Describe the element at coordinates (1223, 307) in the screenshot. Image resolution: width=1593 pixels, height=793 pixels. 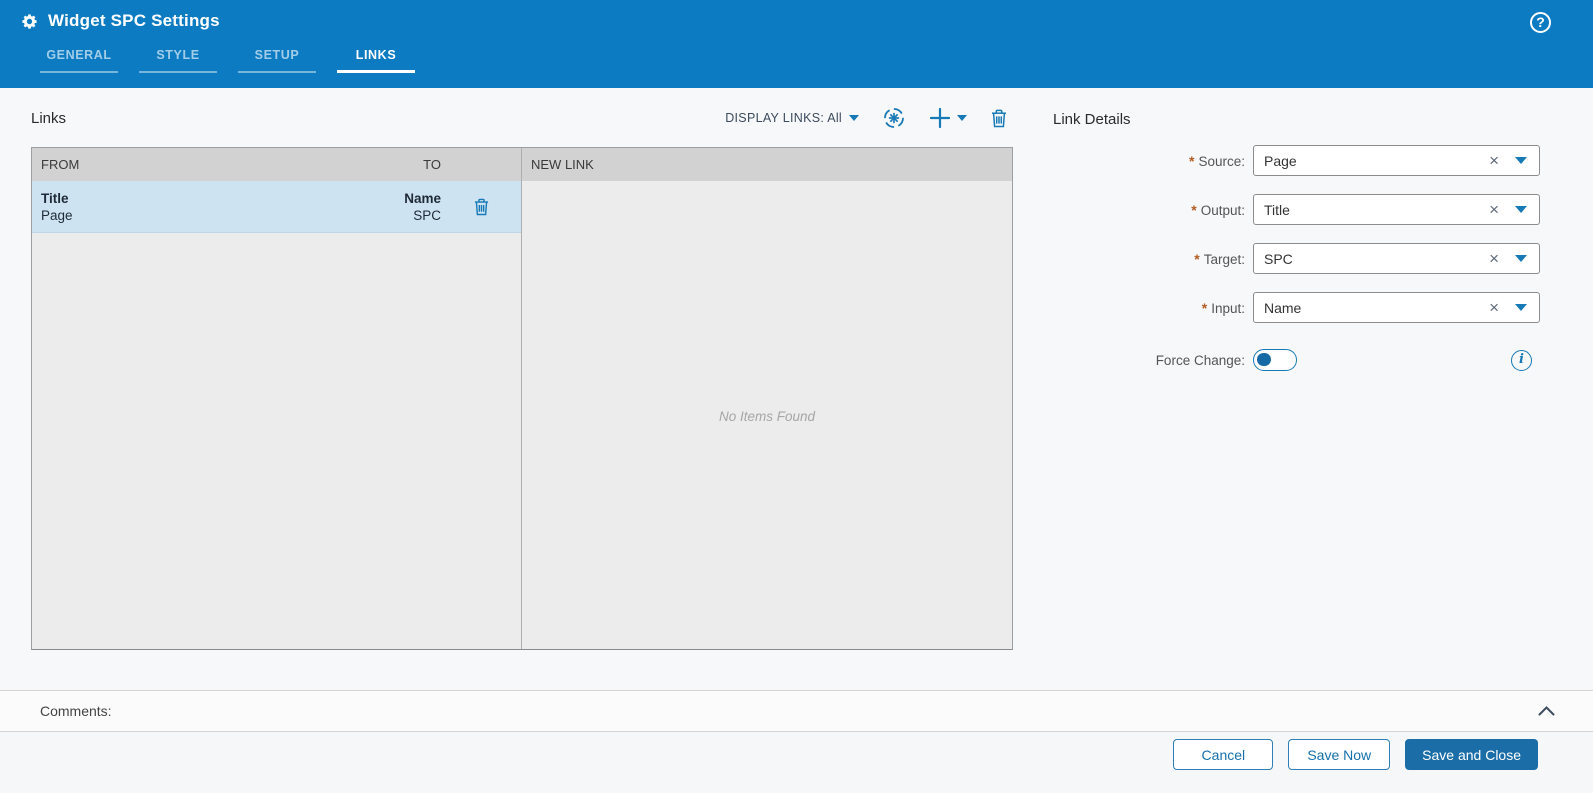
I see `input-label: * Input:` at that location.